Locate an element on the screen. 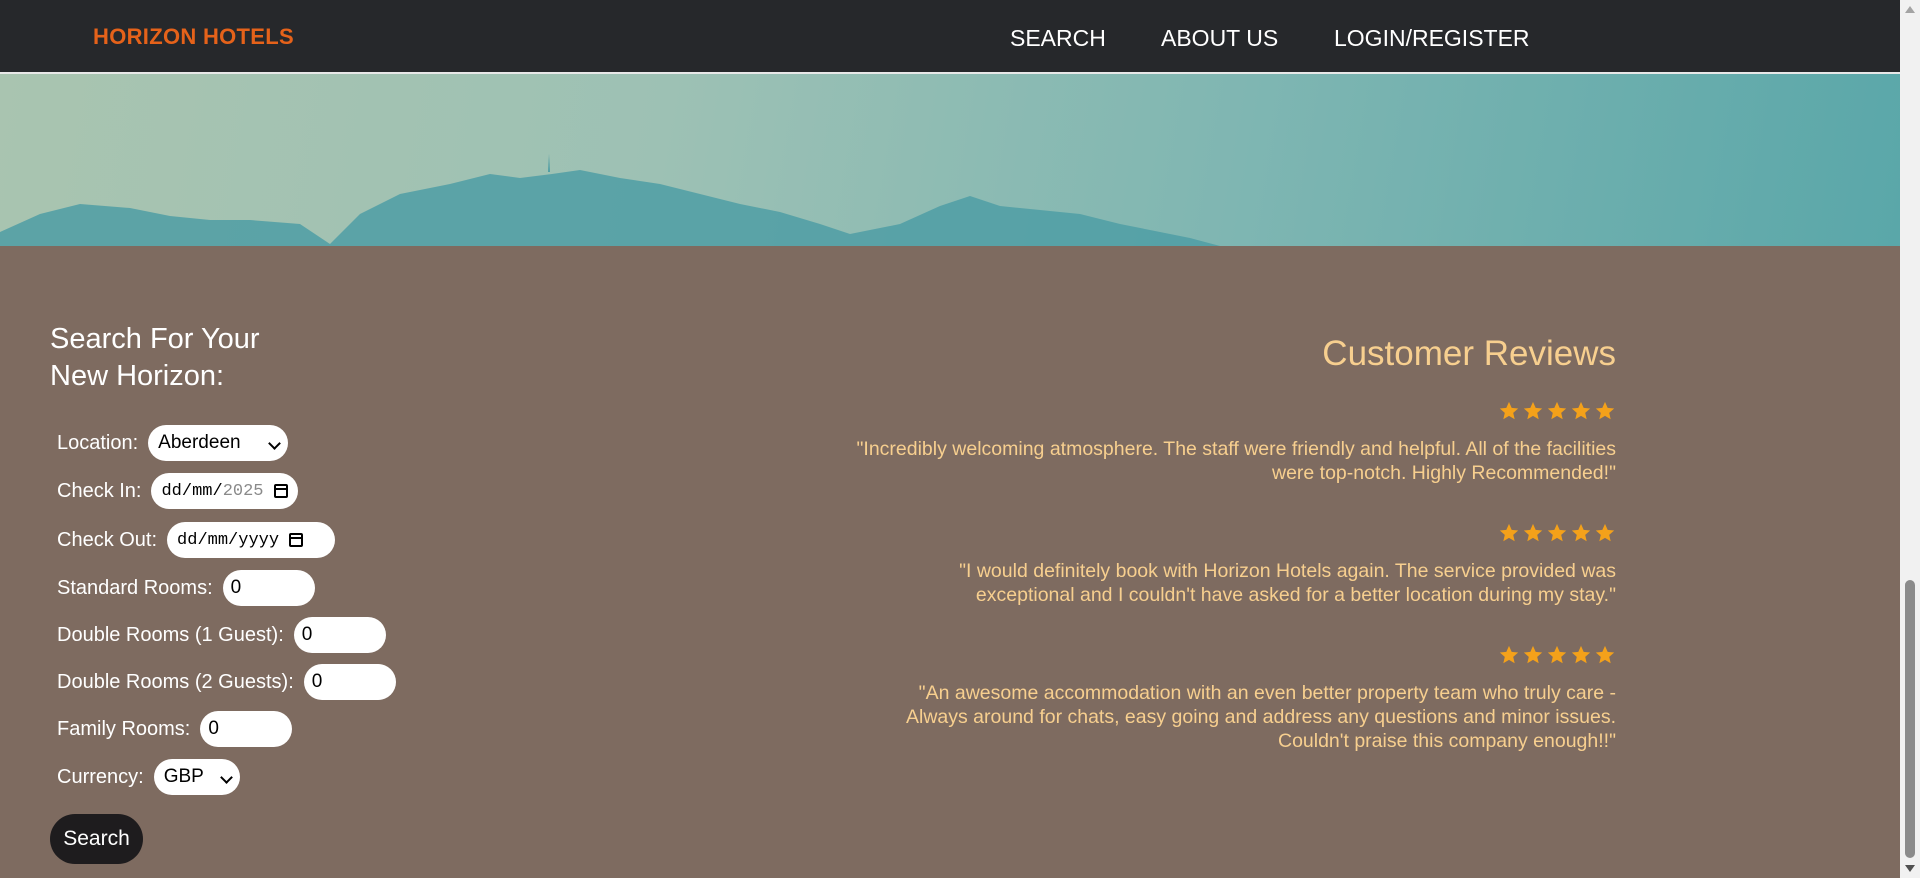 This screenshot has height=878, width=1920. standard-rooms-label: Standard Rooms: is located at coordinates (135, 587).